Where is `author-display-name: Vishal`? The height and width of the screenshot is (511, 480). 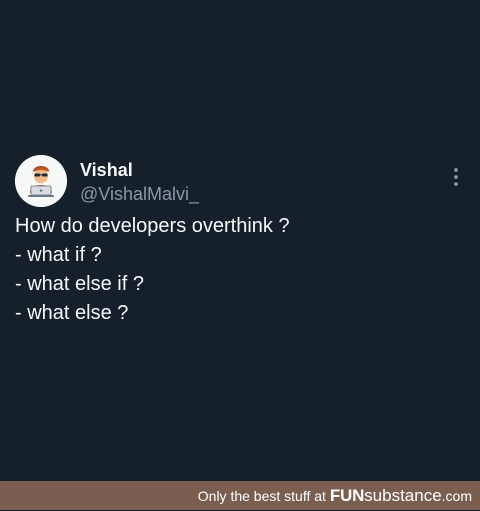
author-display-name: Vishal is located at coordinates (139, 170).